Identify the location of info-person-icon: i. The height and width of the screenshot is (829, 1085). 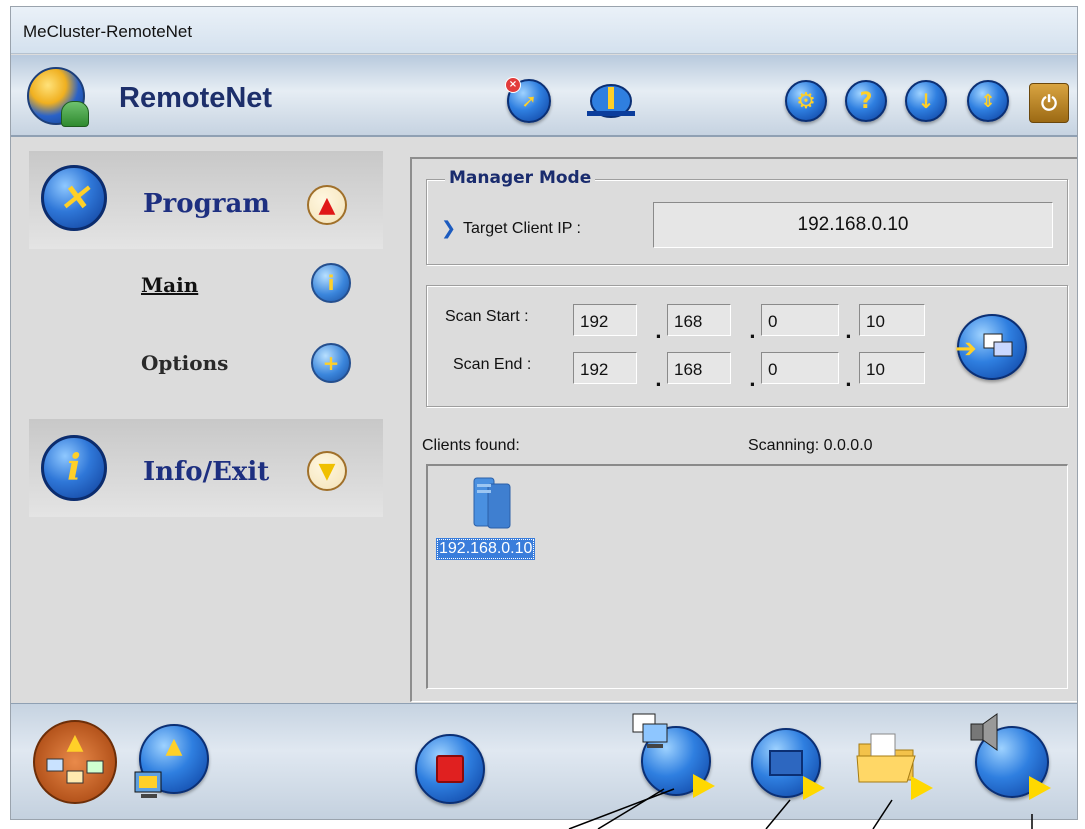
(331, 283).